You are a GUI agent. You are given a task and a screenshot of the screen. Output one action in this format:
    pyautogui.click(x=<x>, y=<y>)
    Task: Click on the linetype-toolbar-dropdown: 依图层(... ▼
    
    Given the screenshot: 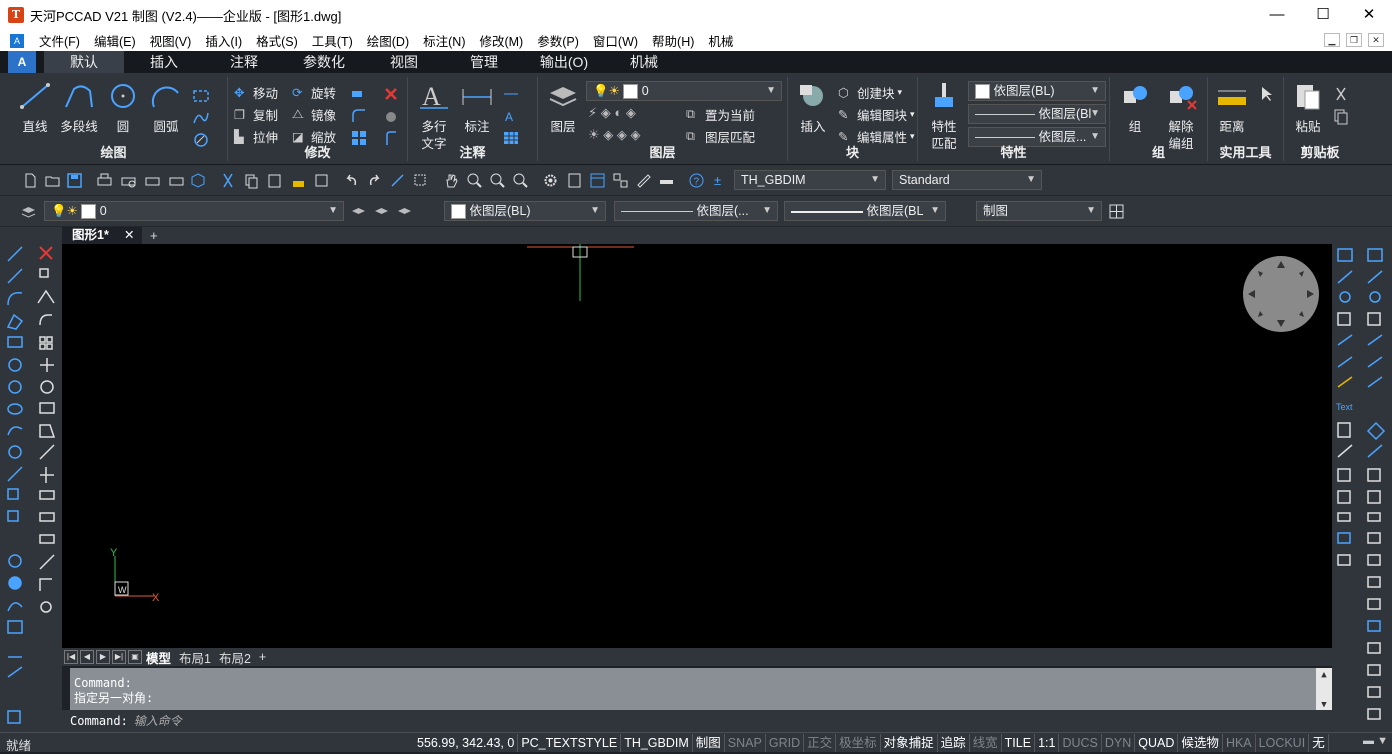 What is the action you would take?
    pyautogui.click(x=696, y=211)
    